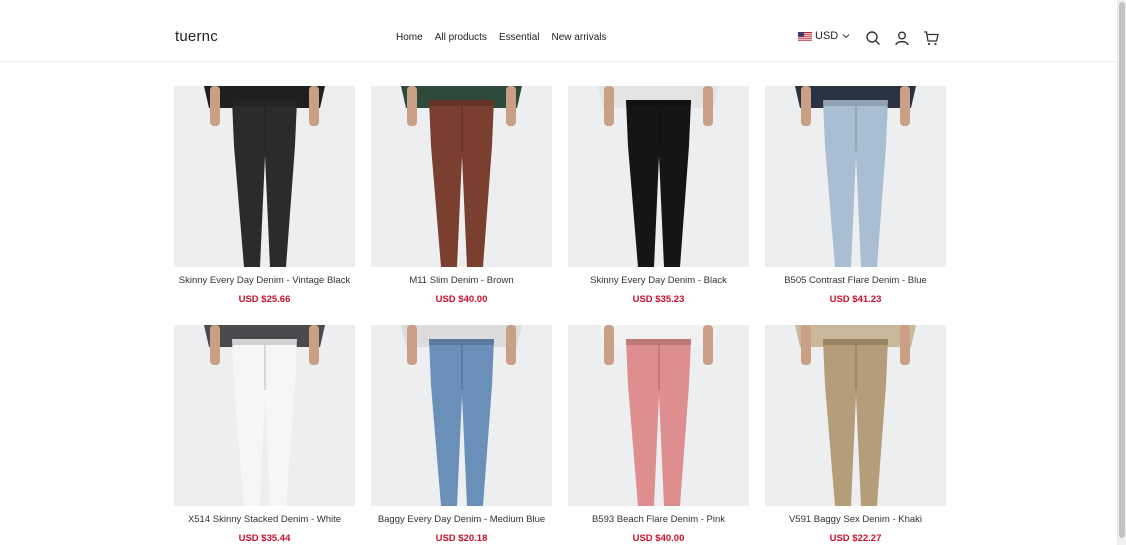 The image size is (1126, 545). I want to click on currency-selector: USD, so click(824, 36).